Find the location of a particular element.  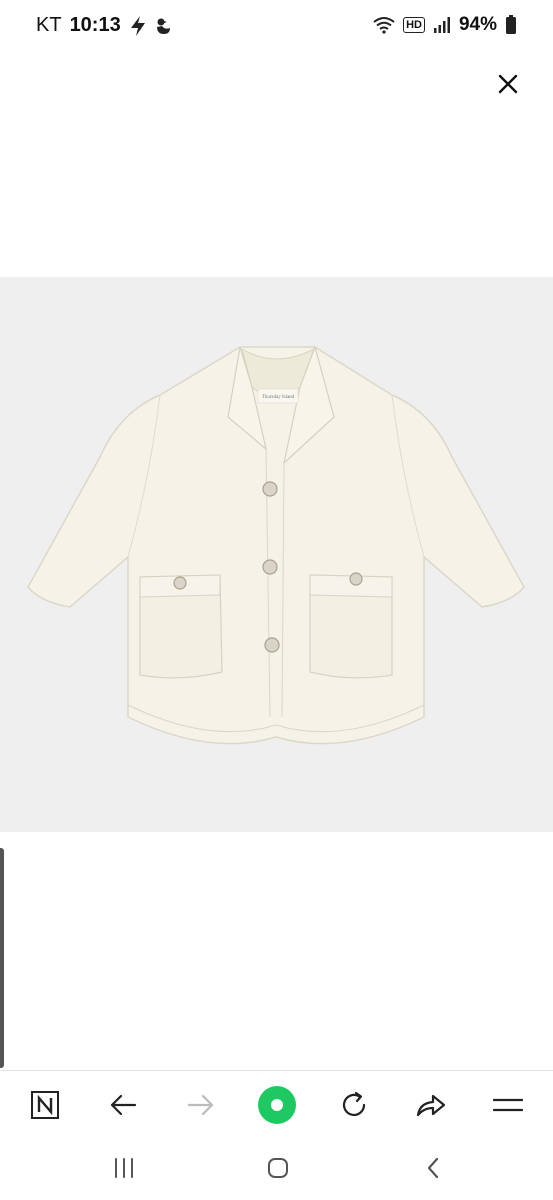

green-dot-button is located at coordinates (277, 1105).